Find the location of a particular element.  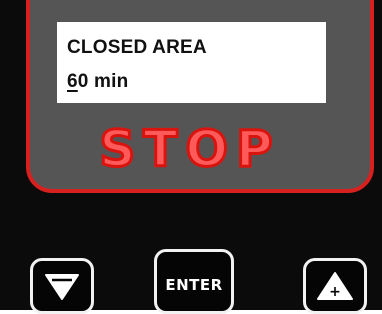

enter-button-label: ENTER is located at coordinates (194, 284).